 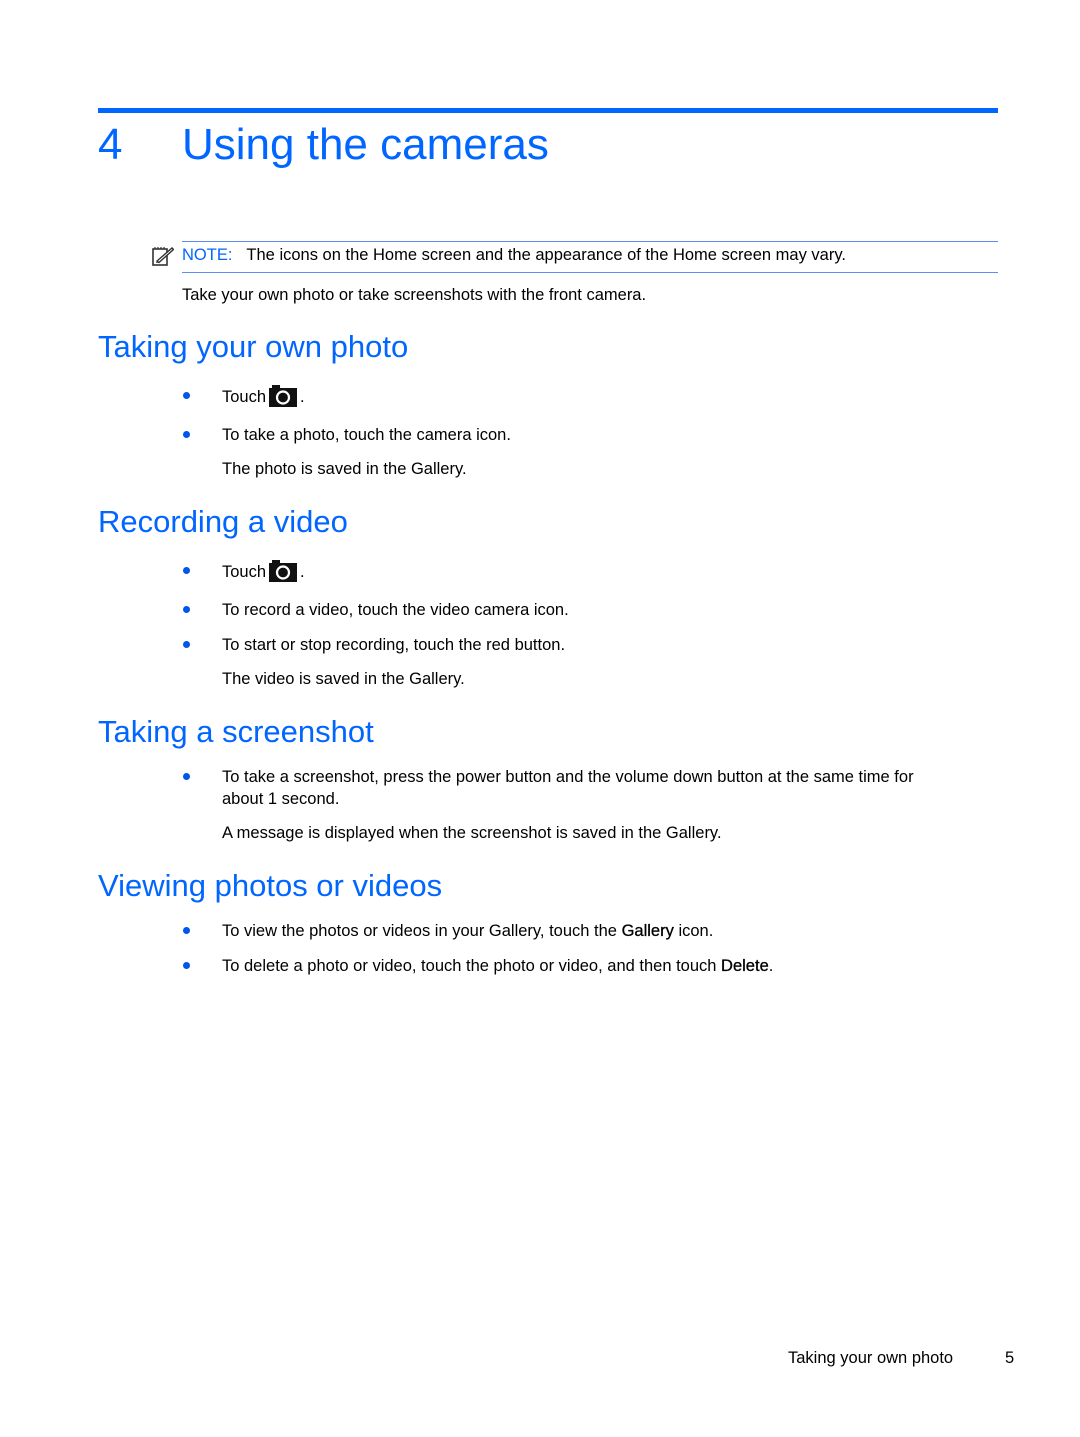 I want to click on list-item-text: ., so click(x=771, y=966).